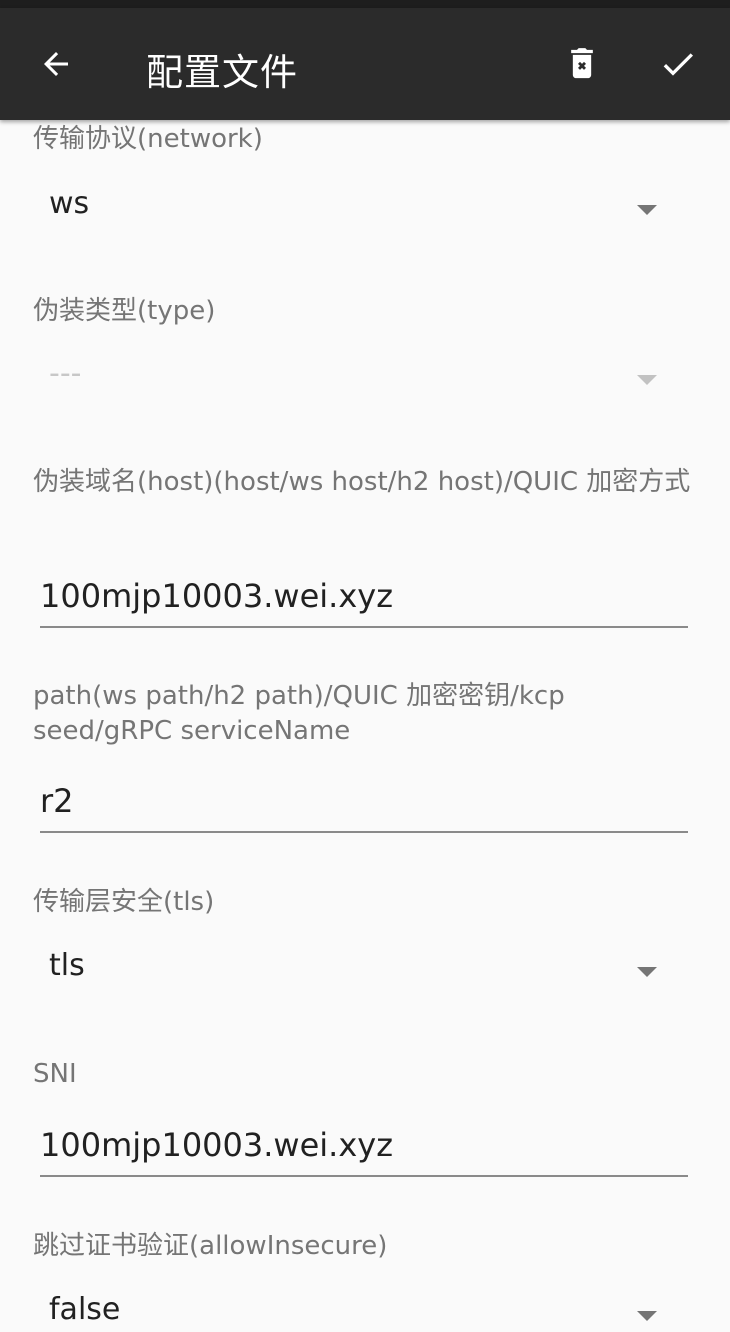 The width and height of the screenshot is (730, 1332). What do you see at coordinates (210, 1246) in the screenshot?
I see `allow-insecure-label: 跳过证书验证(allowInsecure)` at bounding box center [210, 1246].